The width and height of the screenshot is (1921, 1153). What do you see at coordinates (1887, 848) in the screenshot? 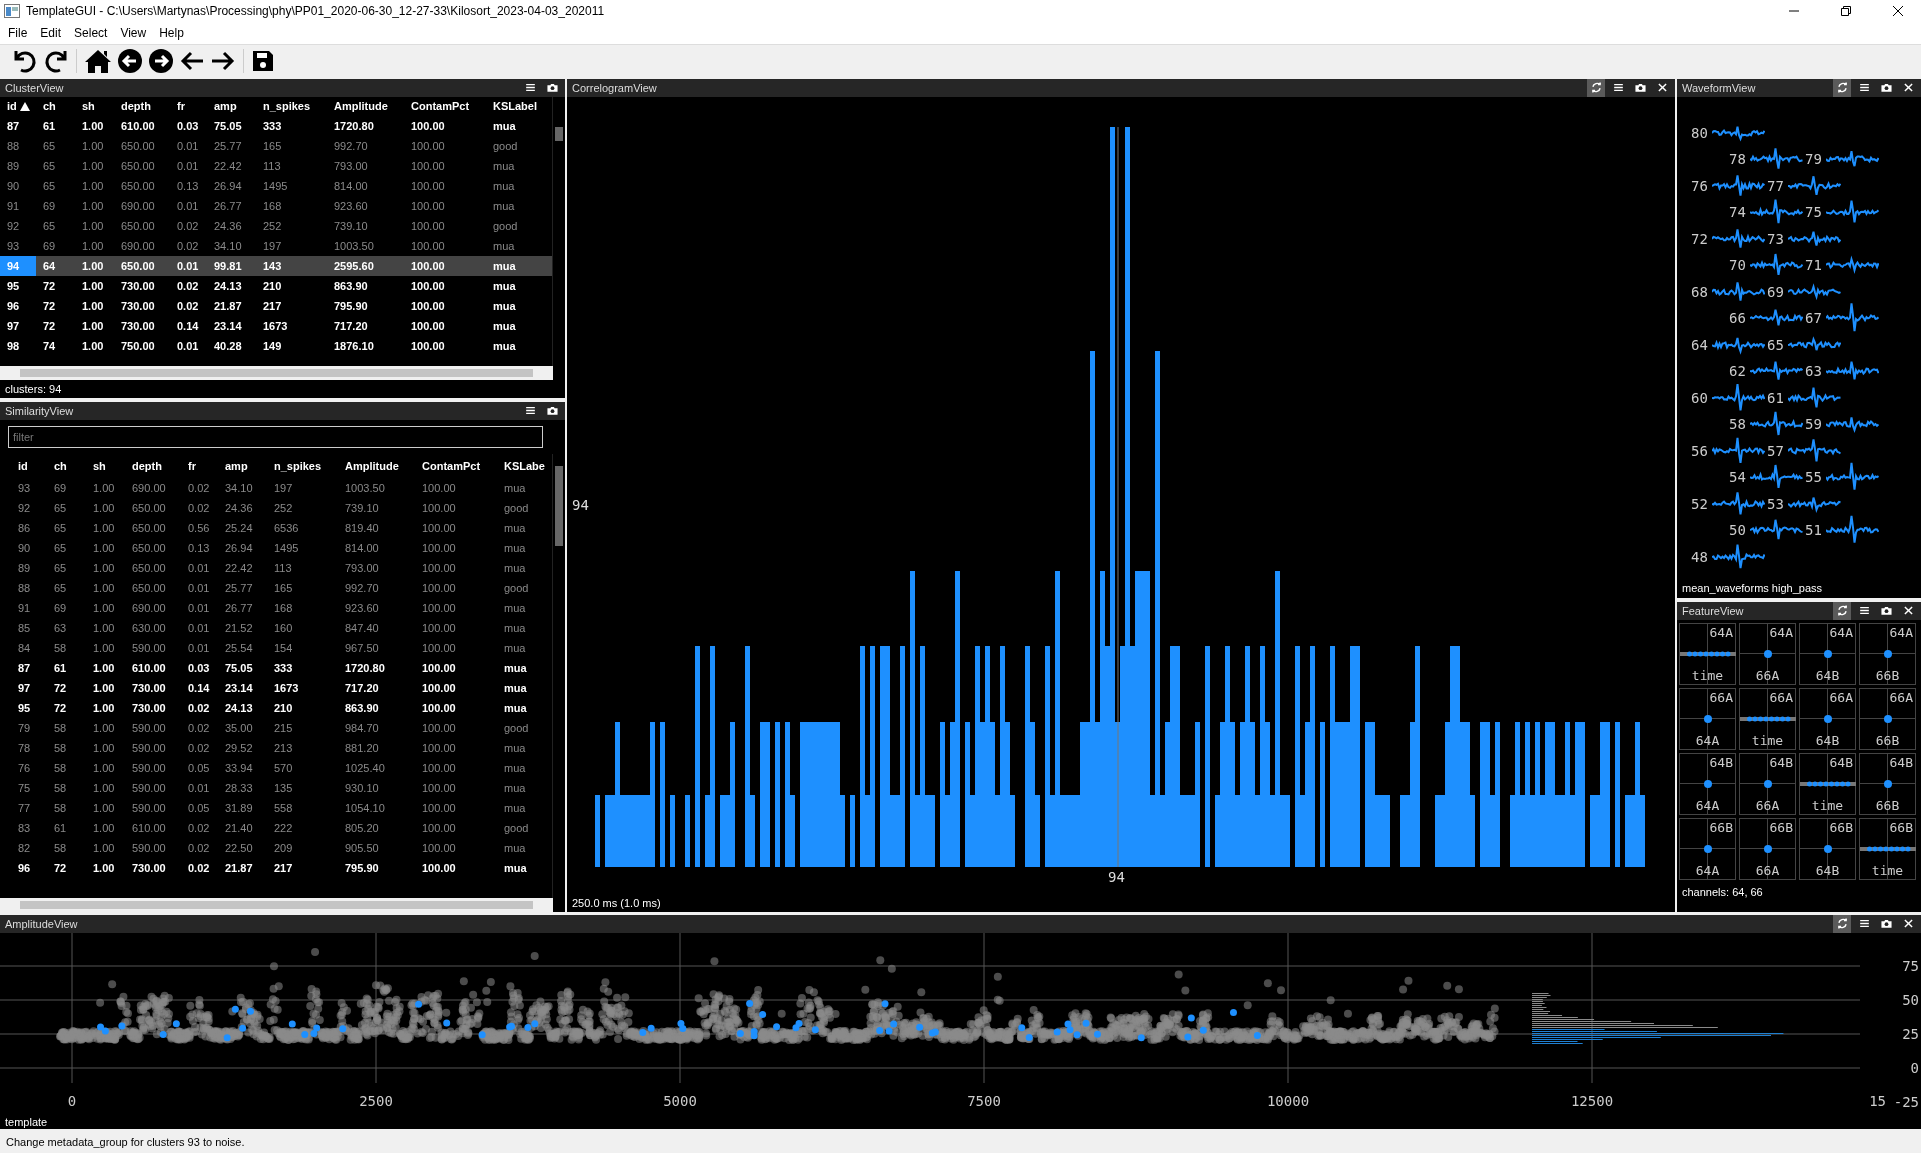
I see `feature-plot: 66B time` at bounding box center [1887, 848].